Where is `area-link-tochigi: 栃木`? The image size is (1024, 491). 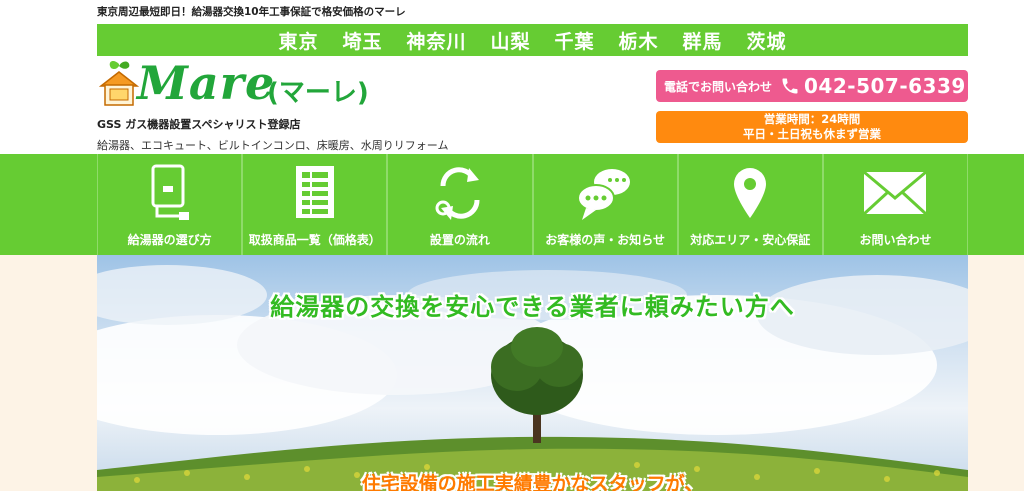
area-link-tochigi: 栃木 is located at coordinates (639, 40).